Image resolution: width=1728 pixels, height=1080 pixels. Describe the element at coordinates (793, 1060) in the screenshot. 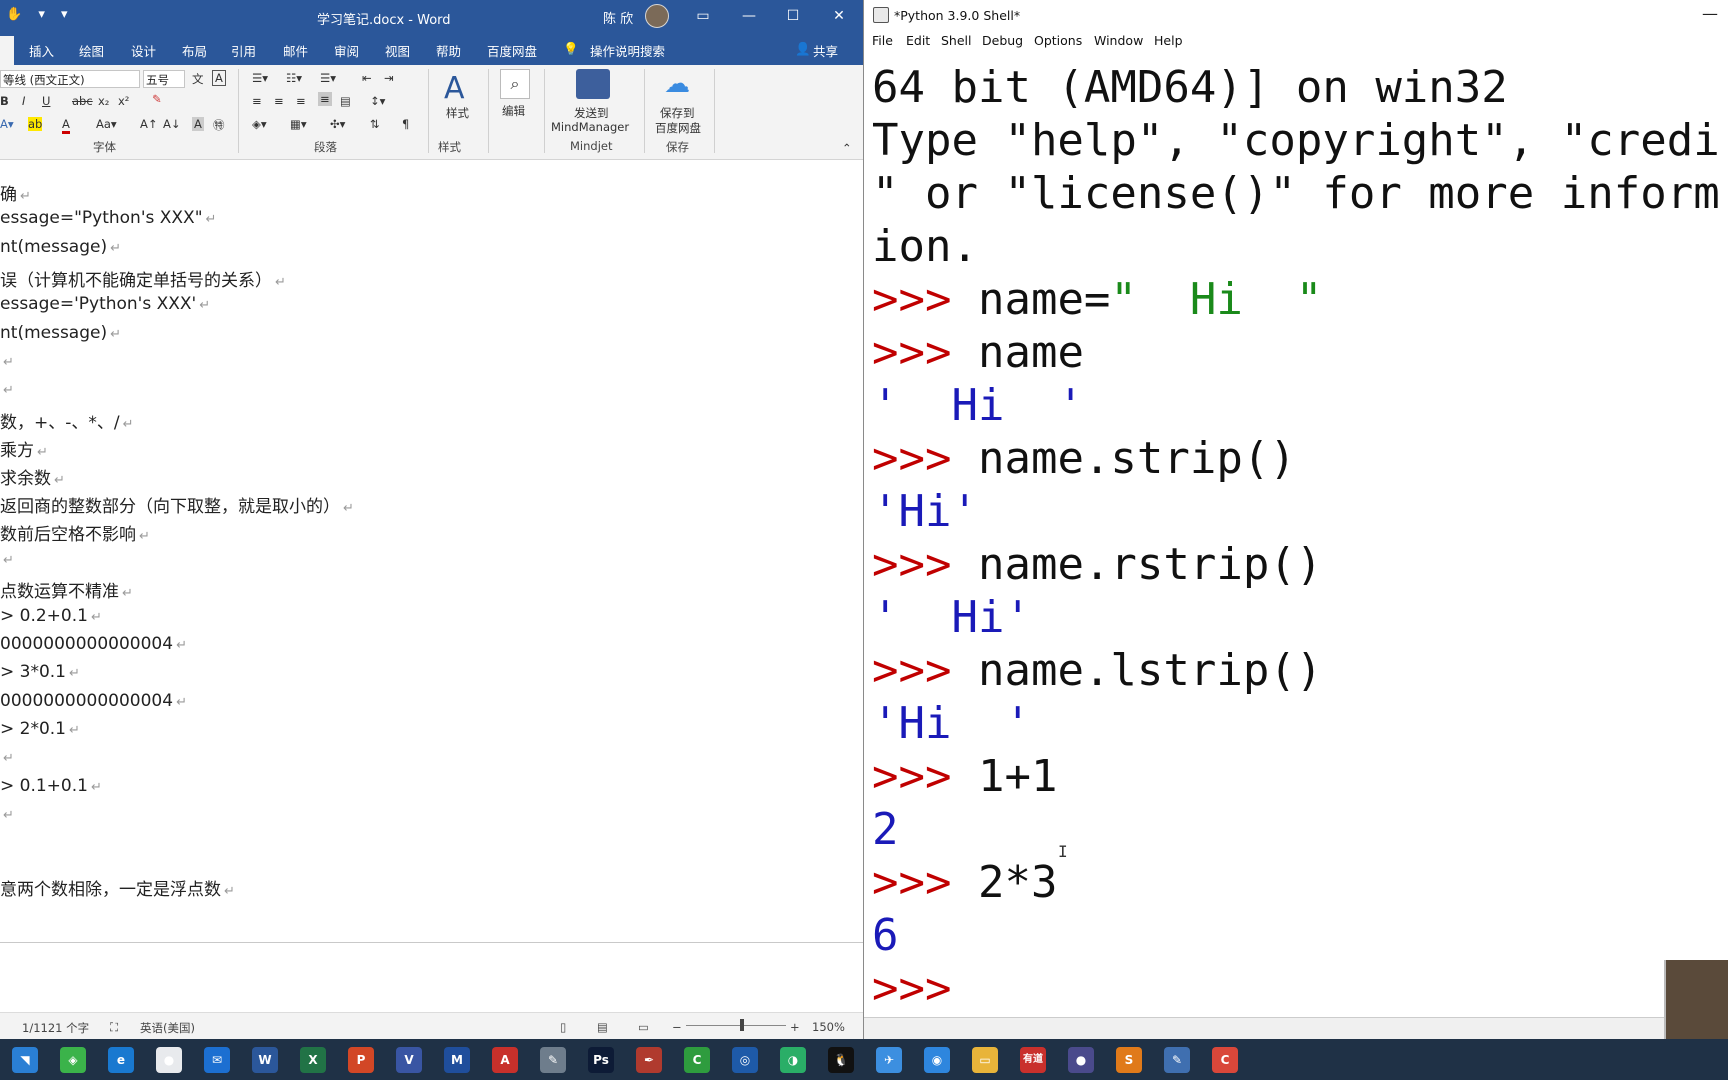

I see `wechat-icon: ◑` at that location.